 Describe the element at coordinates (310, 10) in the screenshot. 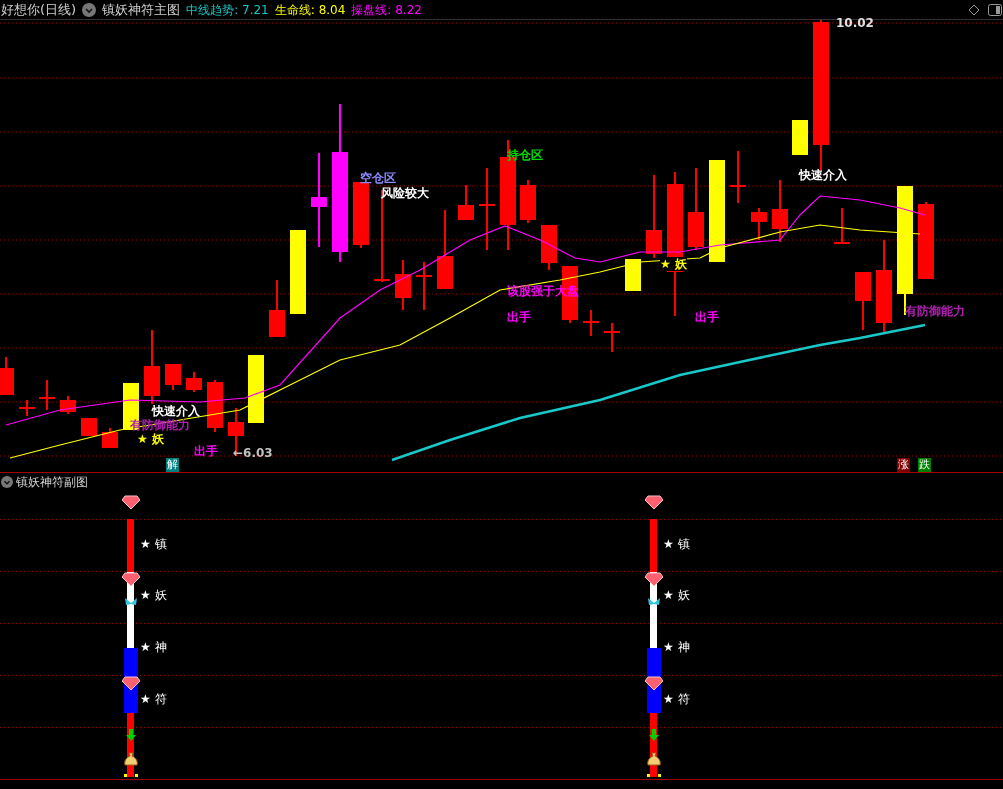

I see `indicator-value: 生命线: 8.04` at that location.